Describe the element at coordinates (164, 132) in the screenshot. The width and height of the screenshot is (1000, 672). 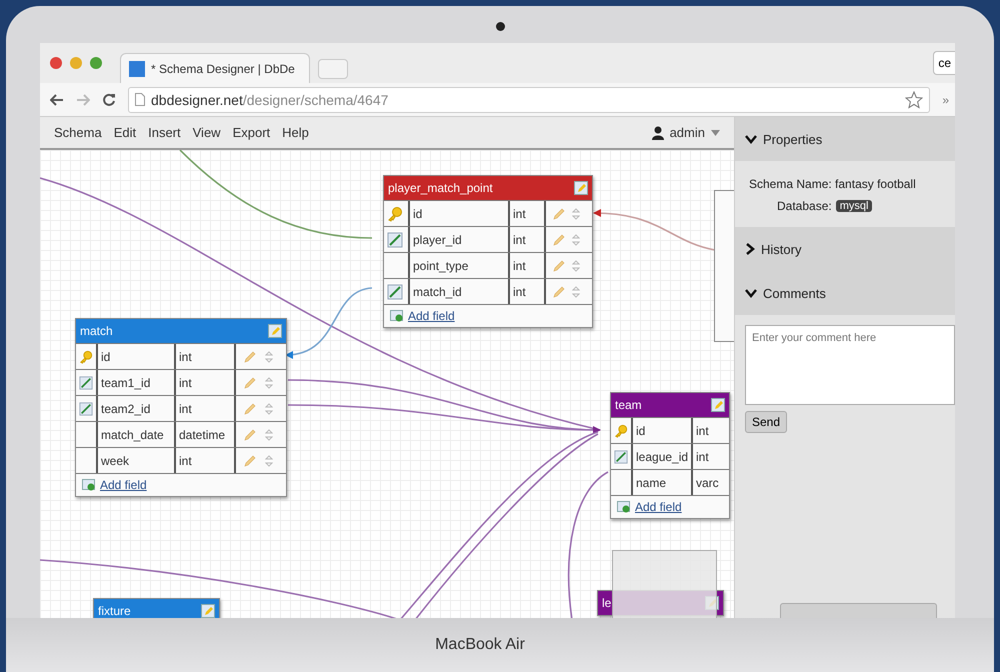
I see `menu-item: Insert` at that location.